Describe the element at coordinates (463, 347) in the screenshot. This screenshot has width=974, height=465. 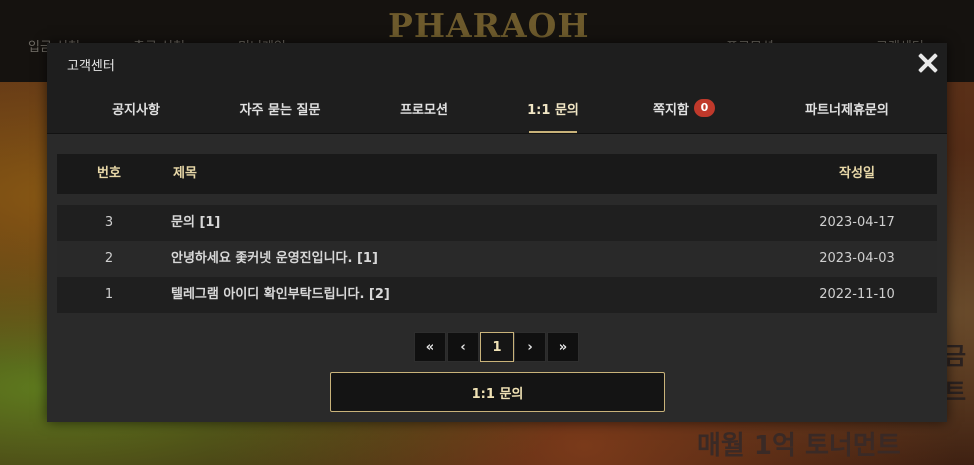
I see `pagination-prev-button: ‹` at that location.